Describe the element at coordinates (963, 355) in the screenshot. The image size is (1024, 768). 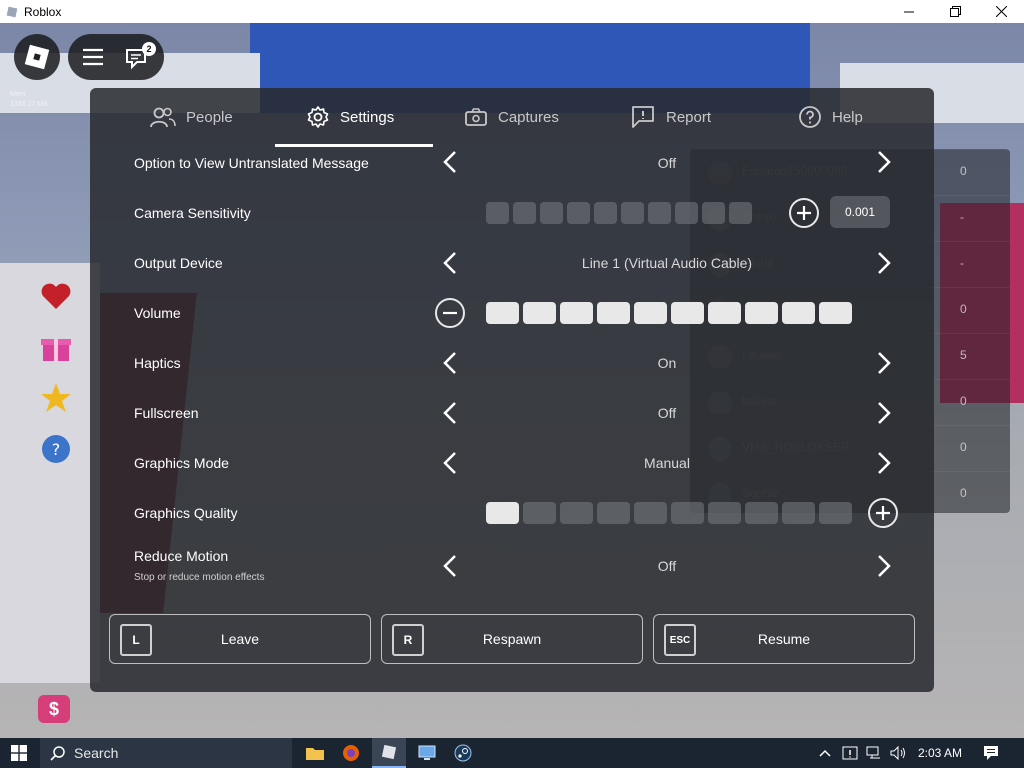
I see `player-stat: 5` at that location.